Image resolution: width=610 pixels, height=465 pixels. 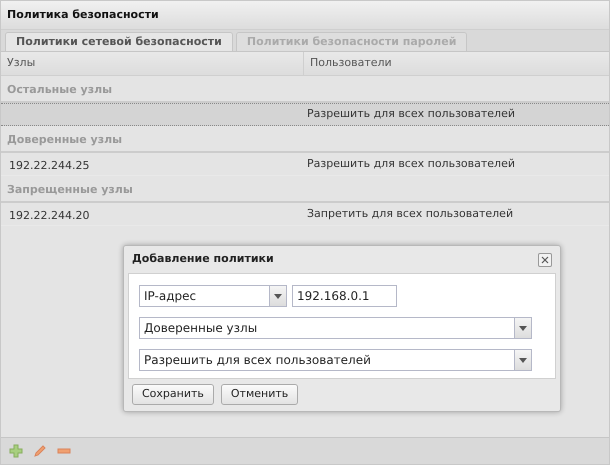 What do you see at coordinates (119, 41) in the screenshot?
I see `tab: Политики сетевой безопасности` at bounding box center [119, 41].